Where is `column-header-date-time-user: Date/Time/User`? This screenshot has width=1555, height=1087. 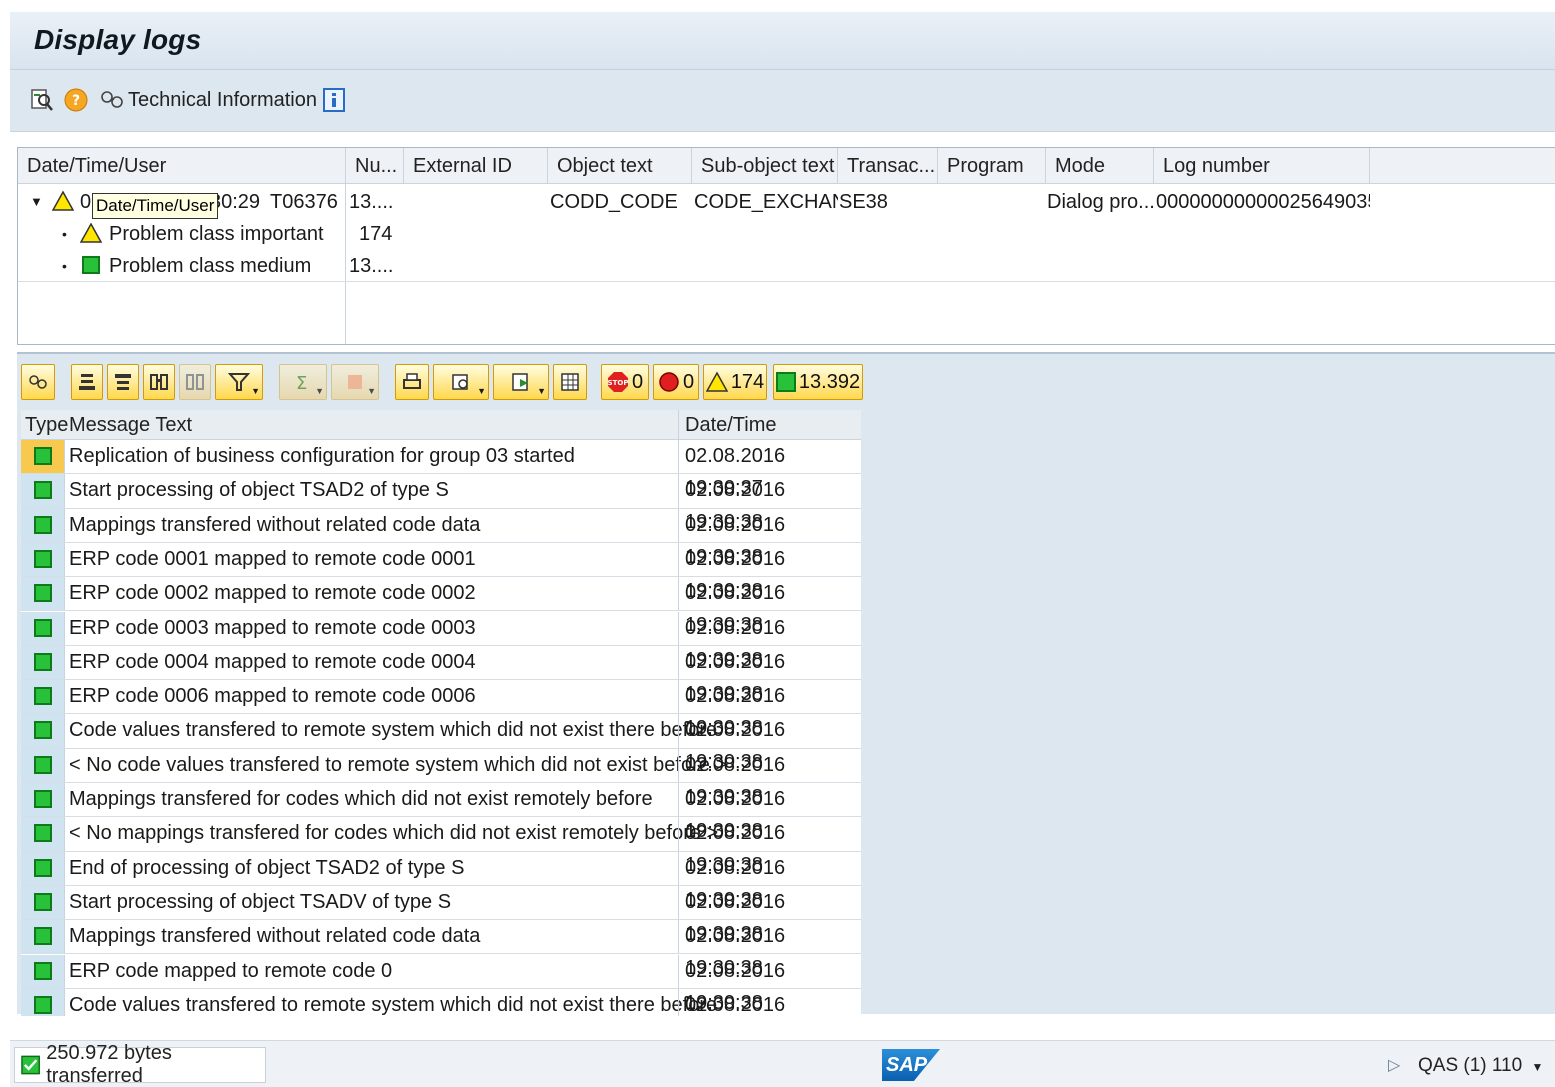
column-header-date-time-user: Date/Time/User is located at coordinates (182, 166).